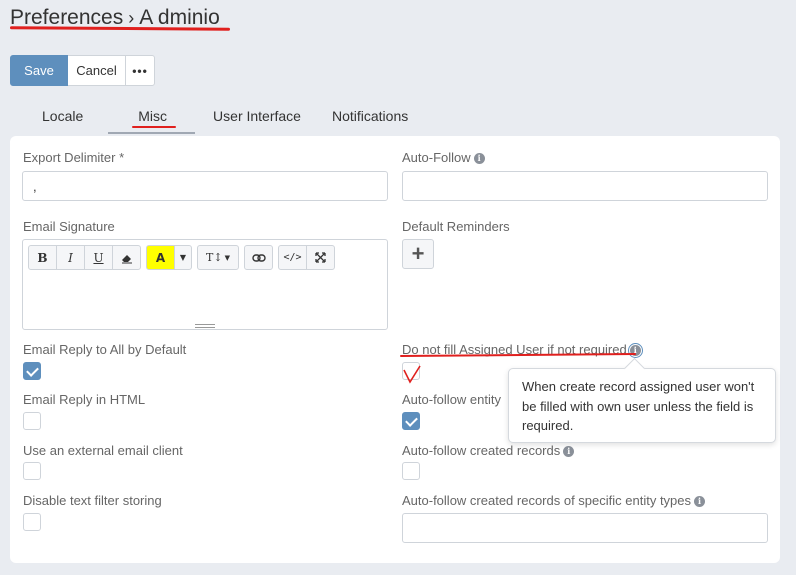 Image resolution: width=796 pixels, height=575 pixels. I want to click on email-signature-label: Email Signature, so click(69, 226).